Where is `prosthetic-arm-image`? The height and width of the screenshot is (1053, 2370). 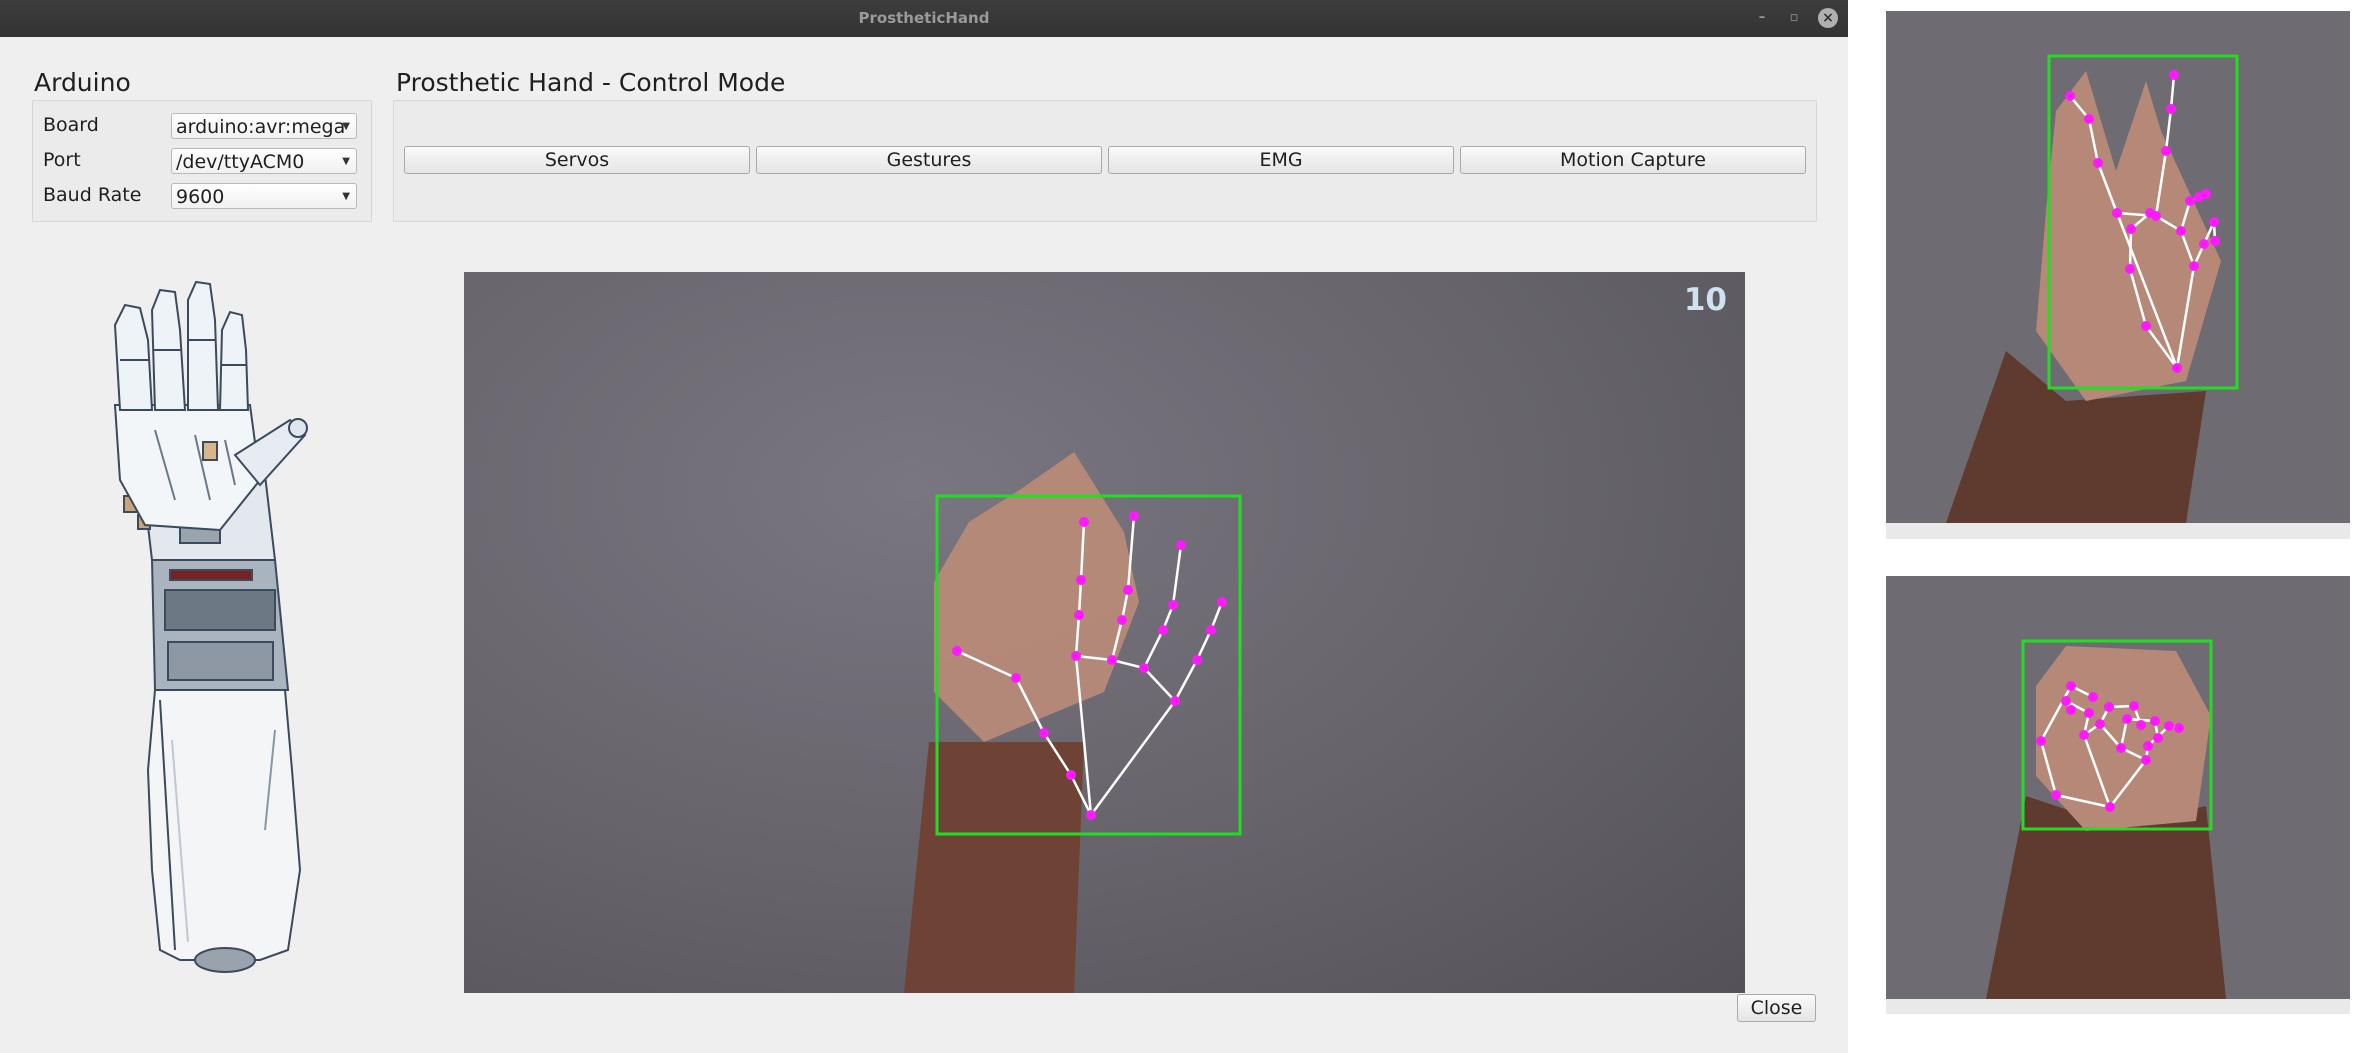
prosthetic-arm-image is located at coordinates (210, 626).